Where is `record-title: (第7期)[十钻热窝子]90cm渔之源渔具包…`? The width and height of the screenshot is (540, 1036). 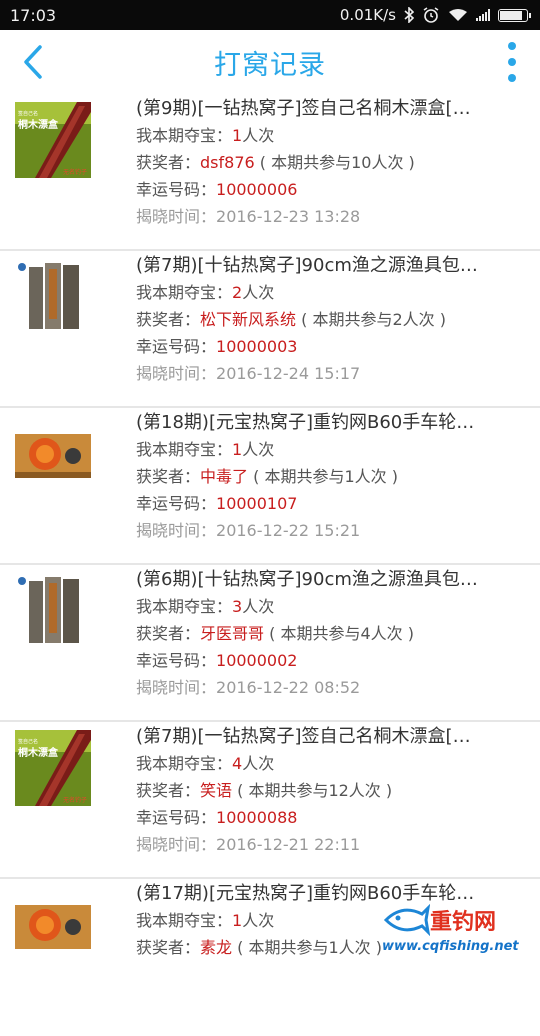 record-title: (第7期)[十钻热窝子]90cm渔之源渔具包… is located at coordinates (307, 265).